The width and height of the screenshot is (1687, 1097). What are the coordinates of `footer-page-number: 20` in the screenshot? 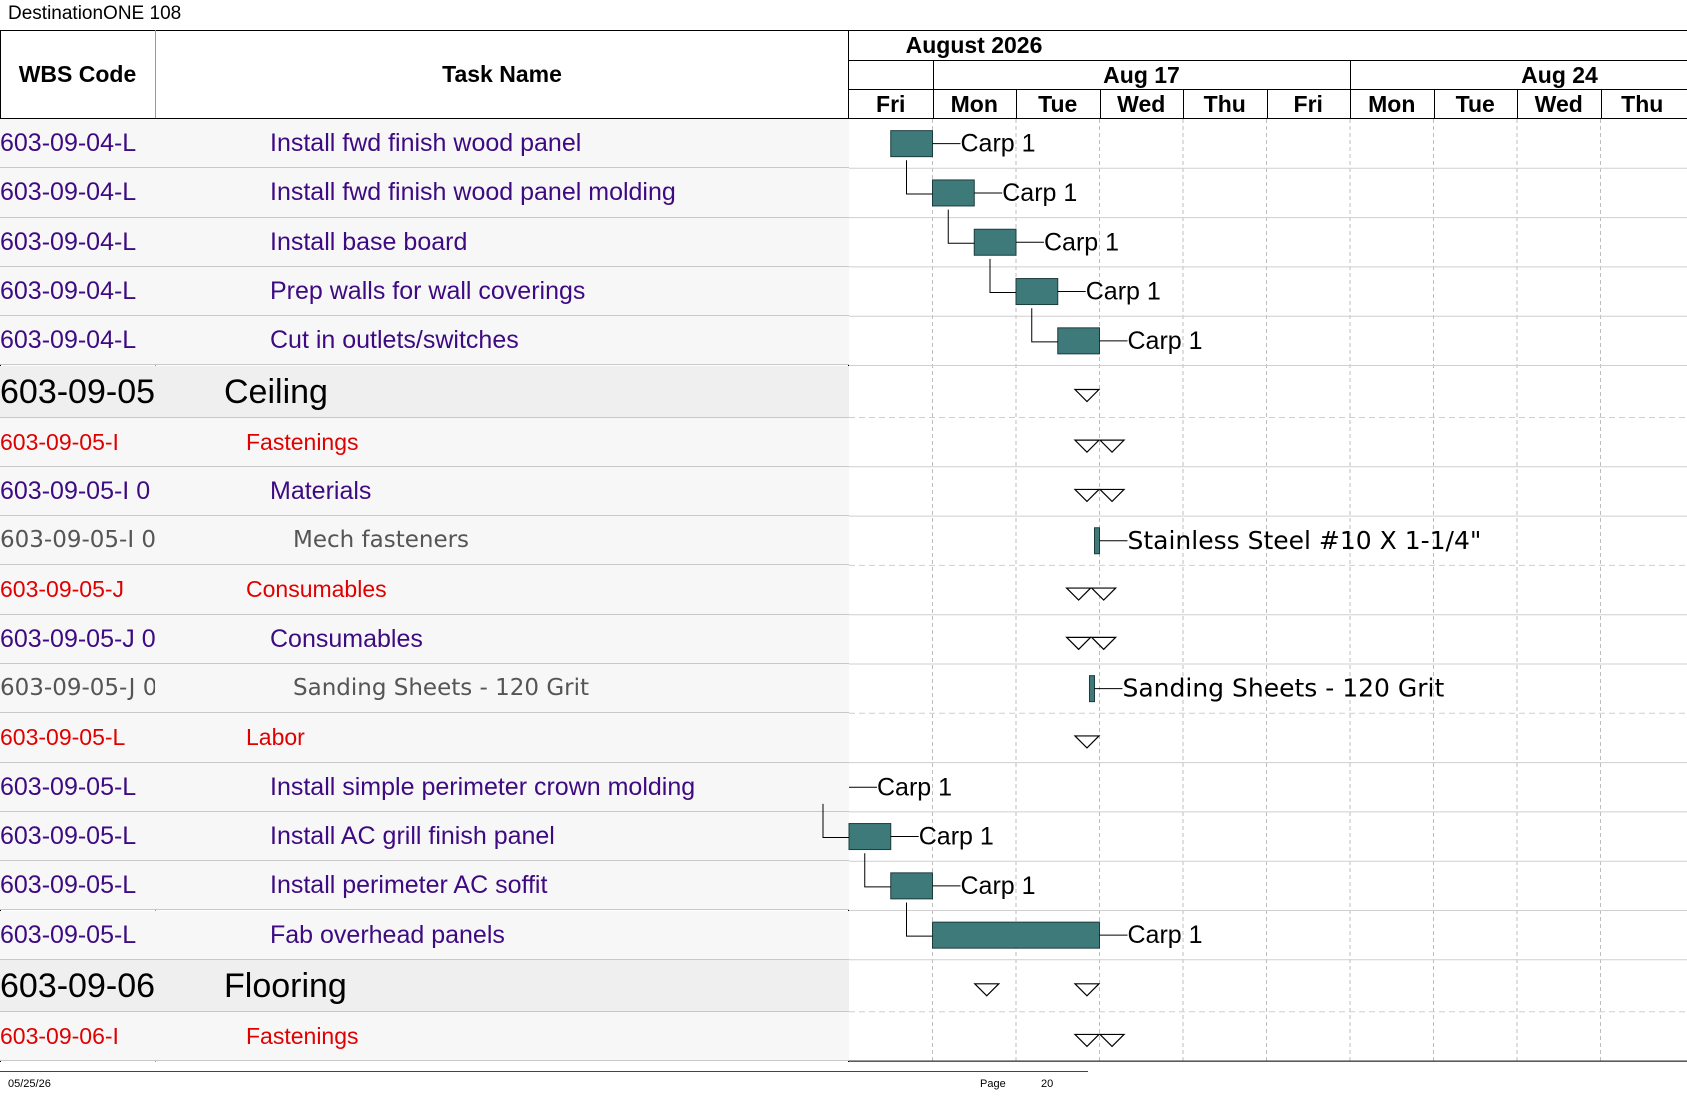 It's located at (1047, 1084).